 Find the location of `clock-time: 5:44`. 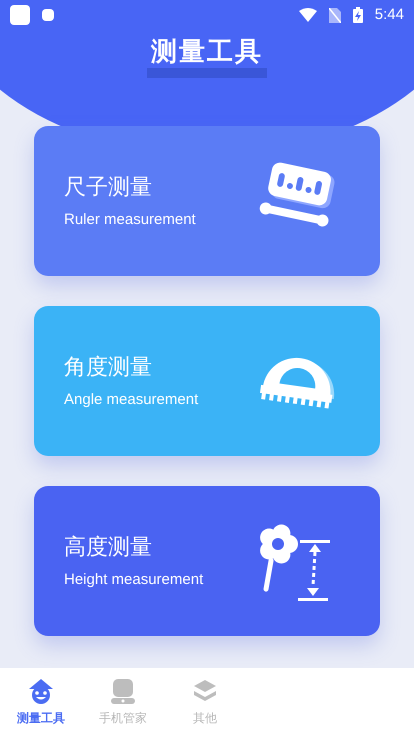

clock-time: 5:44 is located at coordinates (389, 14).